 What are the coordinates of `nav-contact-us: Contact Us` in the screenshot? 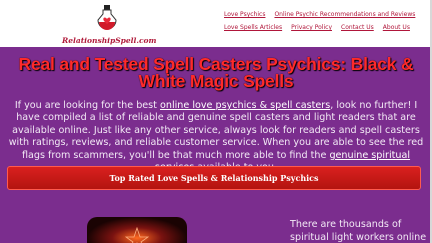 It's located at (357, 27).